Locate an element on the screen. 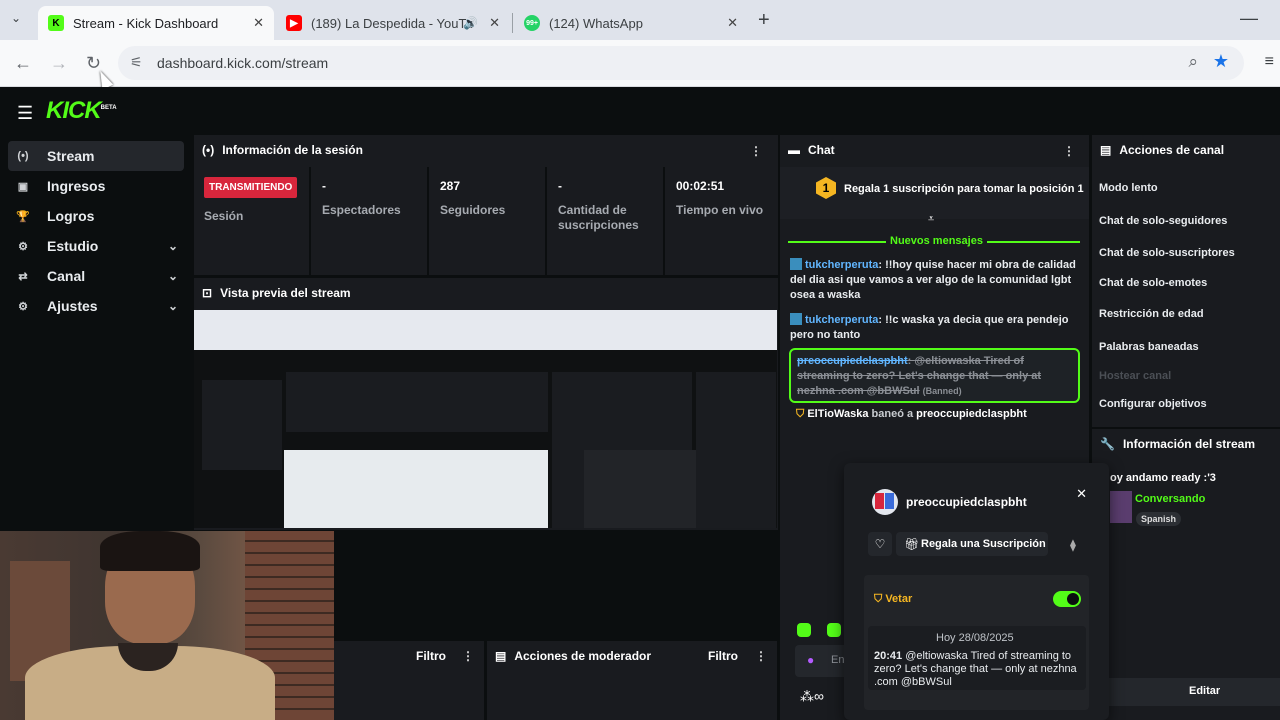 This screenshot has width=1280, height=720. rank-badge-icon: 1 is located at coordinates (826, 188).